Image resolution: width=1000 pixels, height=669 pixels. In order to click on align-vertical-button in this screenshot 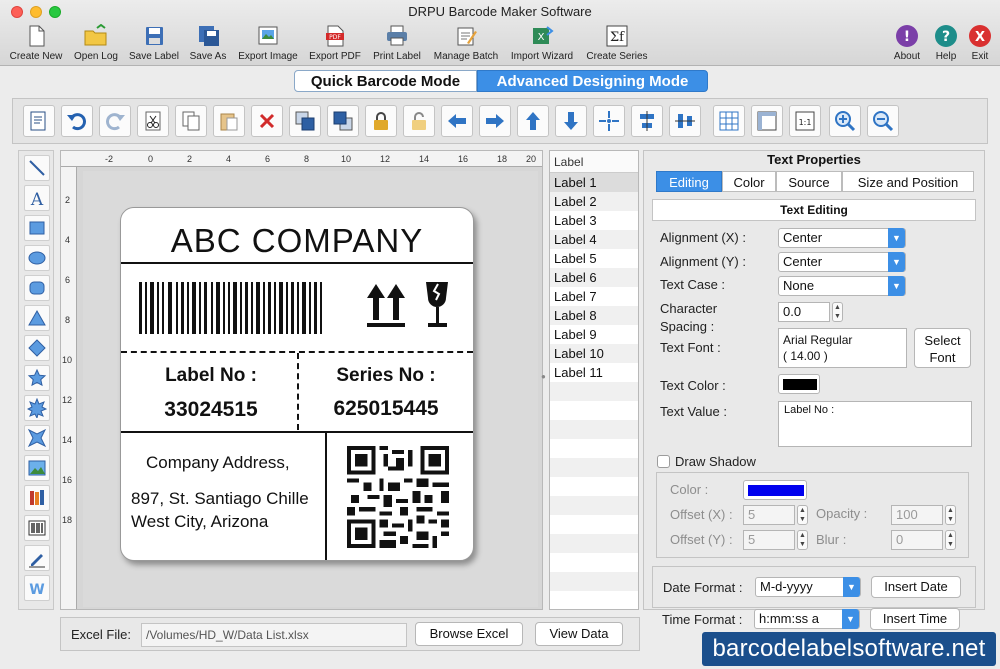, I will do `click(647, 121)`.